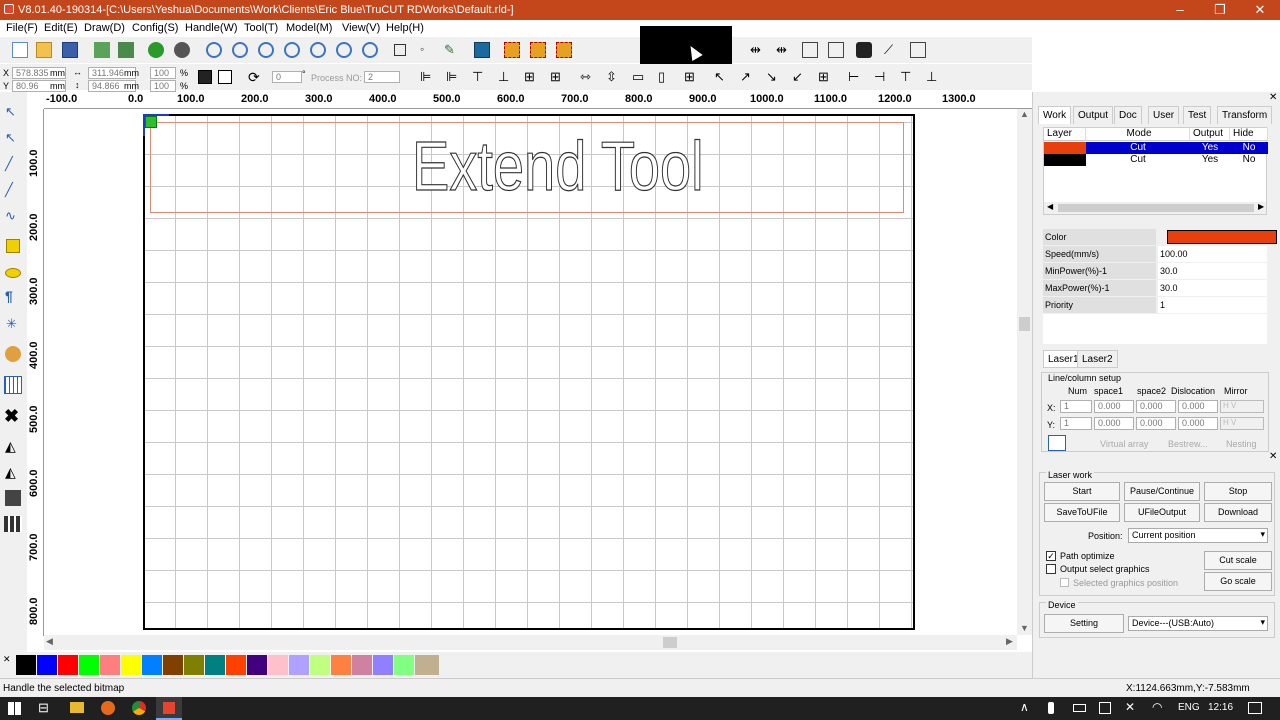 Image resolution: width=1280 pixels, height=720 pixels. I want to click on distribute-h-icon: ⇹, so click(758, 50).